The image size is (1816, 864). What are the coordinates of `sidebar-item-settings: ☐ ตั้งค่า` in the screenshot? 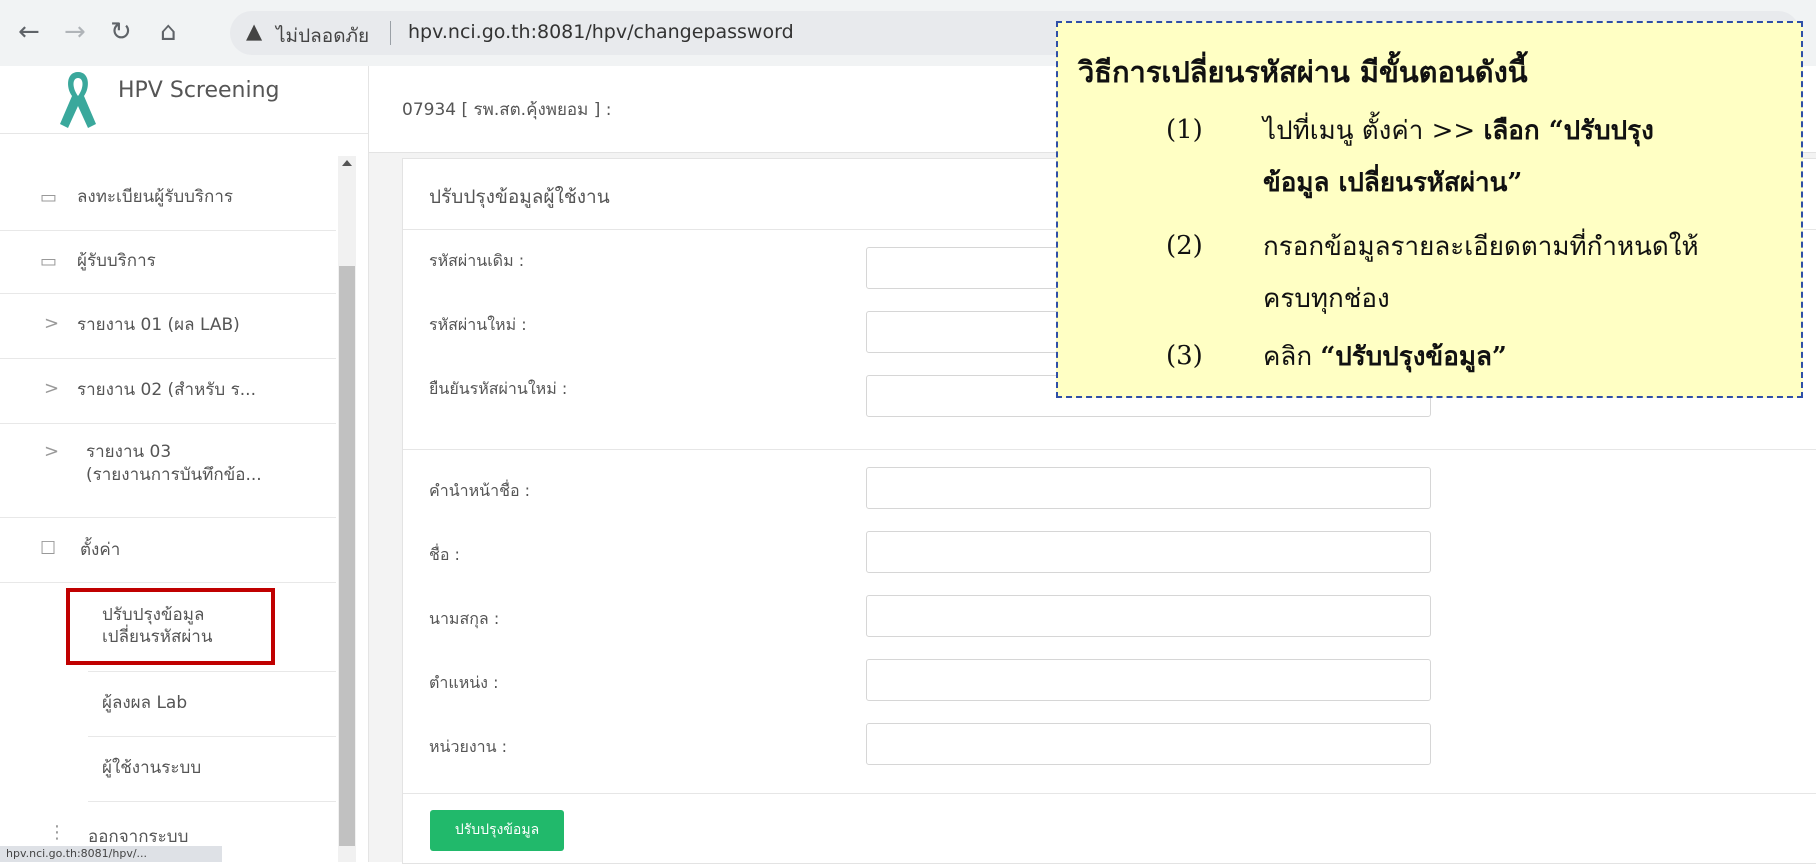 It's located at (168, 550).